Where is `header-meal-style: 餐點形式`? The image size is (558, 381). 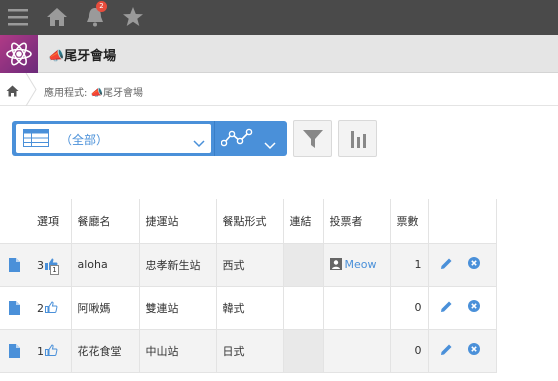 header-meal-style: 餐點形式 is located at coordinates (250, 221).